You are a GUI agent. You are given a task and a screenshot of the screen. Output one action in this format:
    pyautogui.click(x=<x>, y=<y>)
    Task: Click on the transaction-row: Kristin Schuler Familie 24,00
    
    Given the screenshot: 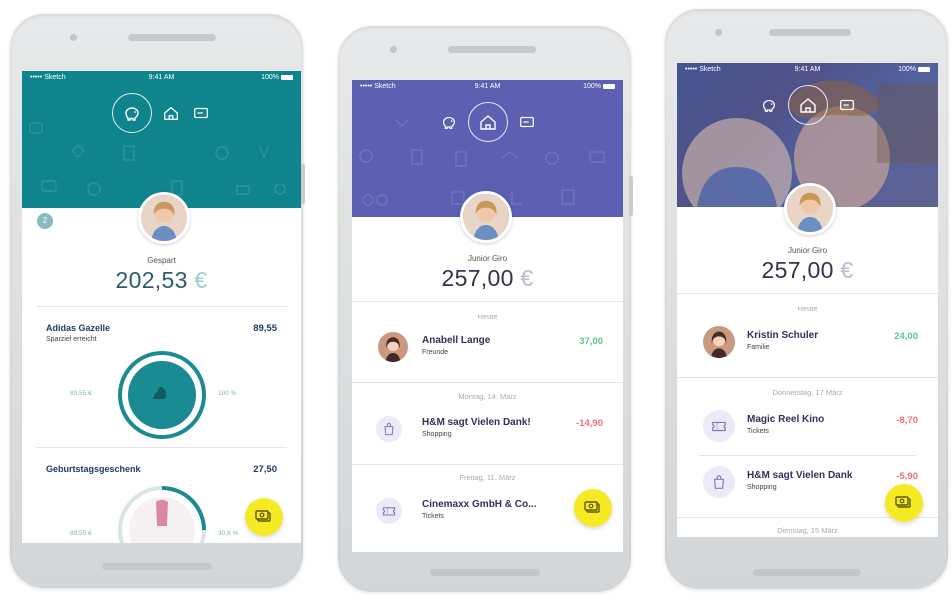 What is the action you would take?
    pyautogui.click(x=807, y=343)
    